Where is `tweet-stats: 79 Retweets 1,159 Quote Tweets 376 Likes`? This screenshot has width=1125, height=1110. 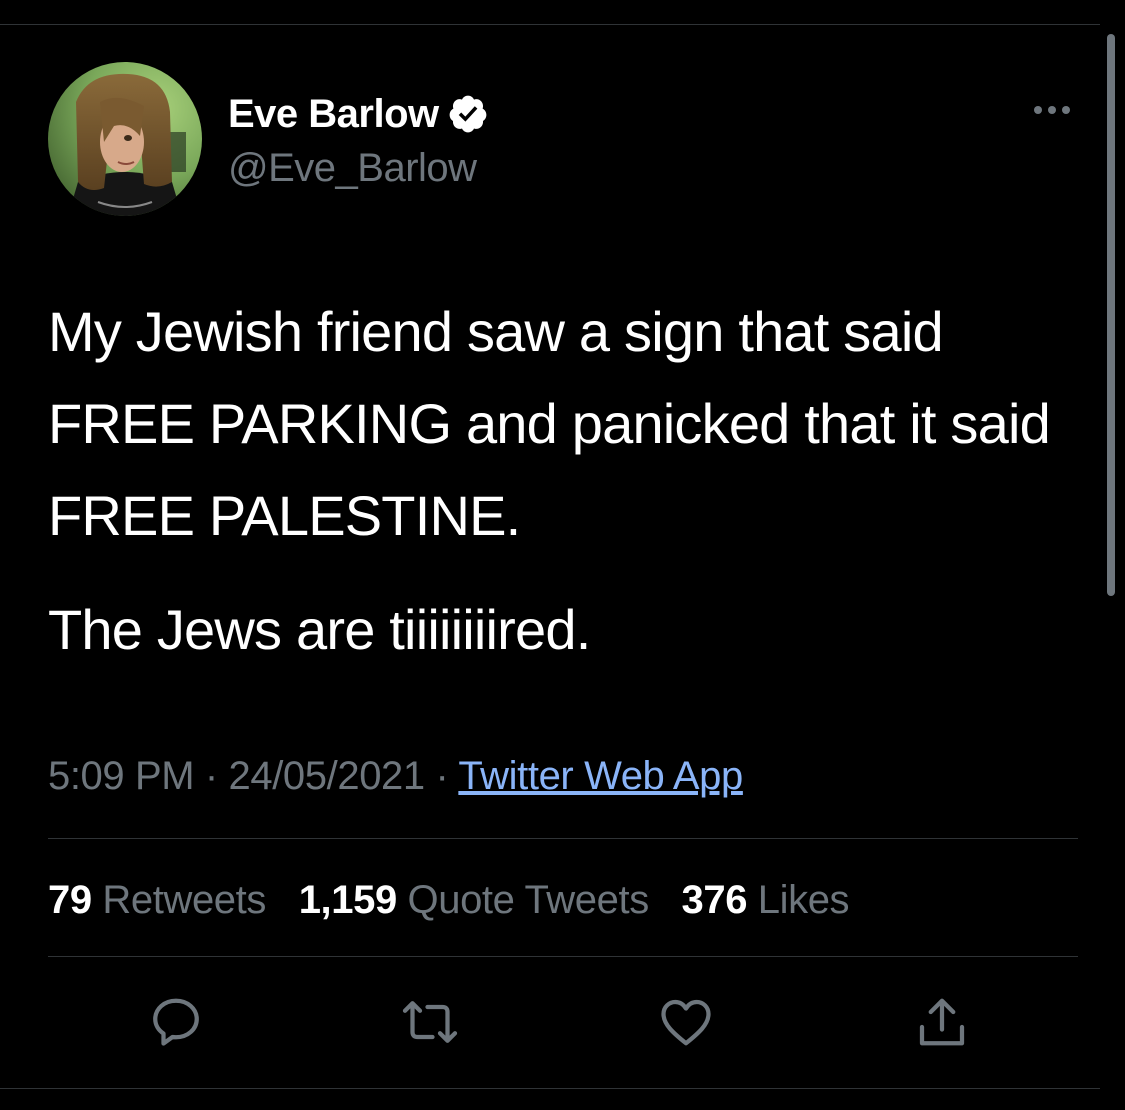
tweet-stats: 79 Retweets 1,159 Quote Tweets 376 Likes is located at coordinates (459, 900).